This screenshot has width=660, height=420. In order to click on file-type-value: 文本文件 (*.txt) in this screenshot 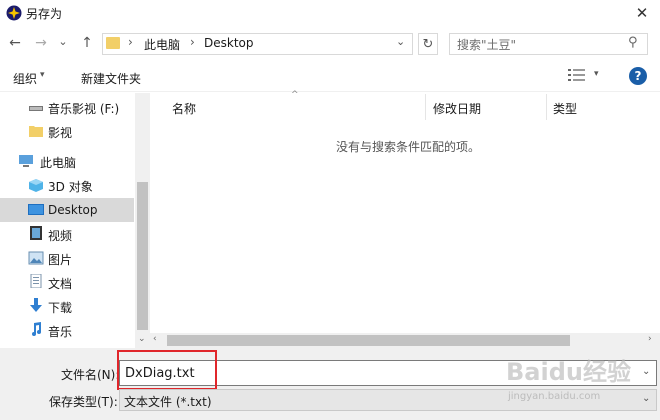, I will do `click(168, 401)`.